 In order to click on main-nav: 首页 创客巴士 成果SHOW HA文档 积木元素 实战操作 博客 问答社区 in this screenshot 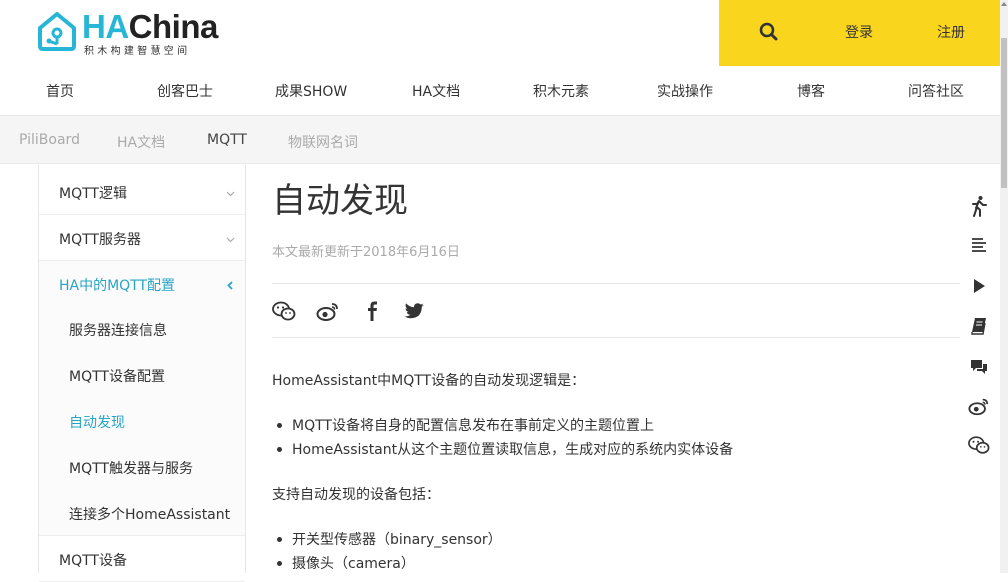, I will do `click(500, 91)`.